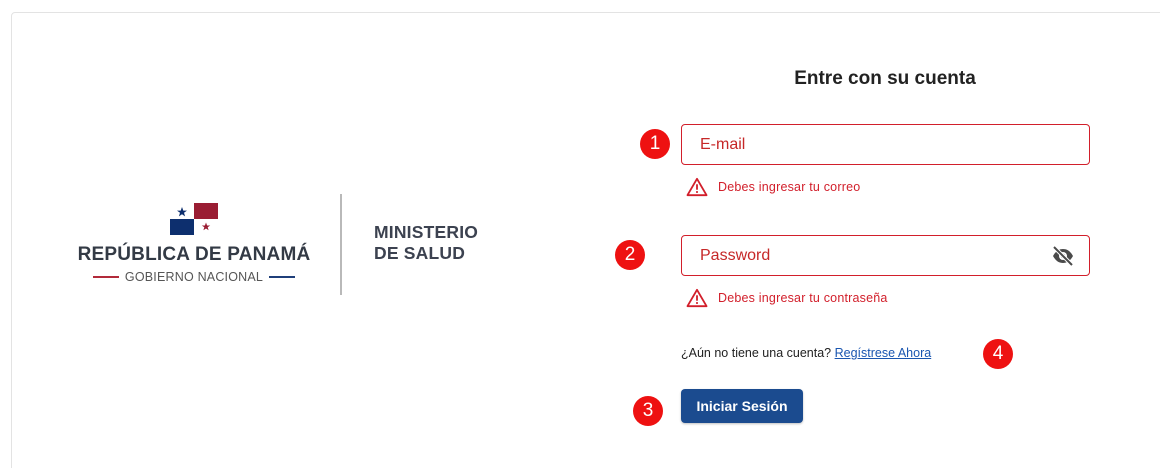  I want to click on form-title: Entre con su cuenta, so click(885, 78).